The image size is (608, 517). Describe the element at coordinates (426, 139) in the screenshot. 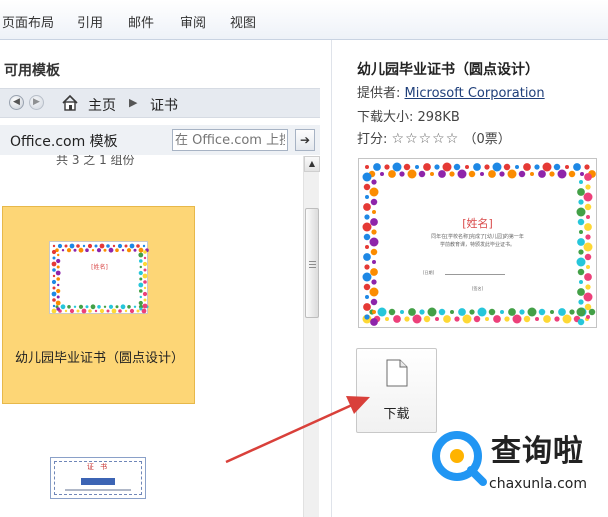

I see `star-rating: ☆☆☆☆☆` at that location.